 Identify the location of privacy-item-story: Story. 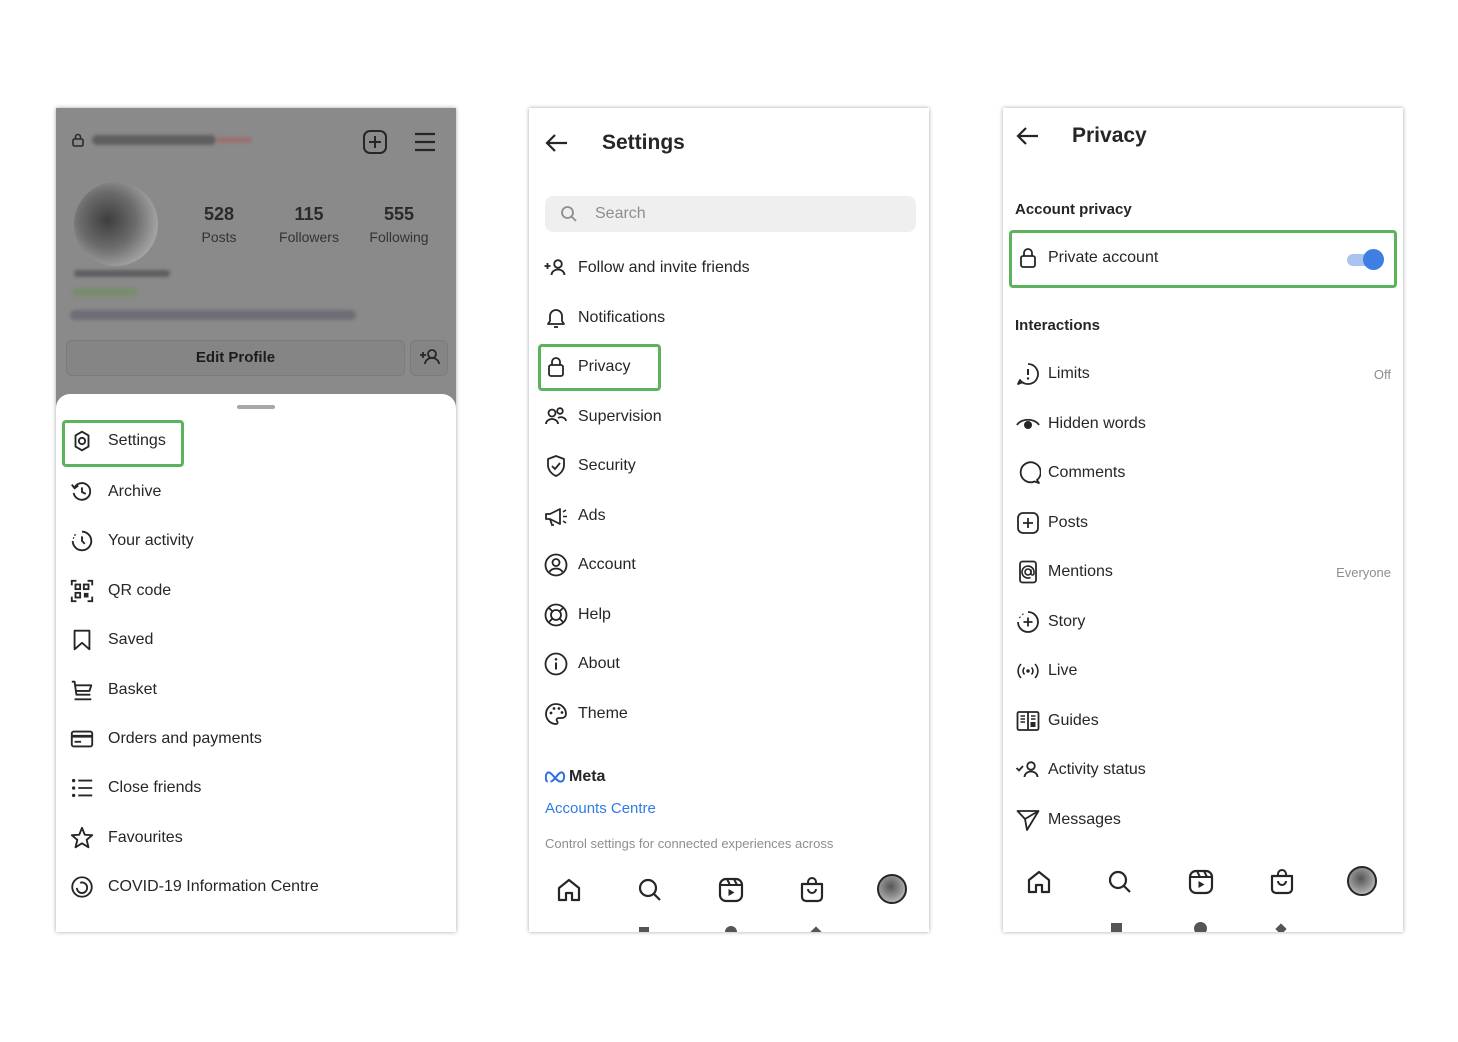
(1205, 622).